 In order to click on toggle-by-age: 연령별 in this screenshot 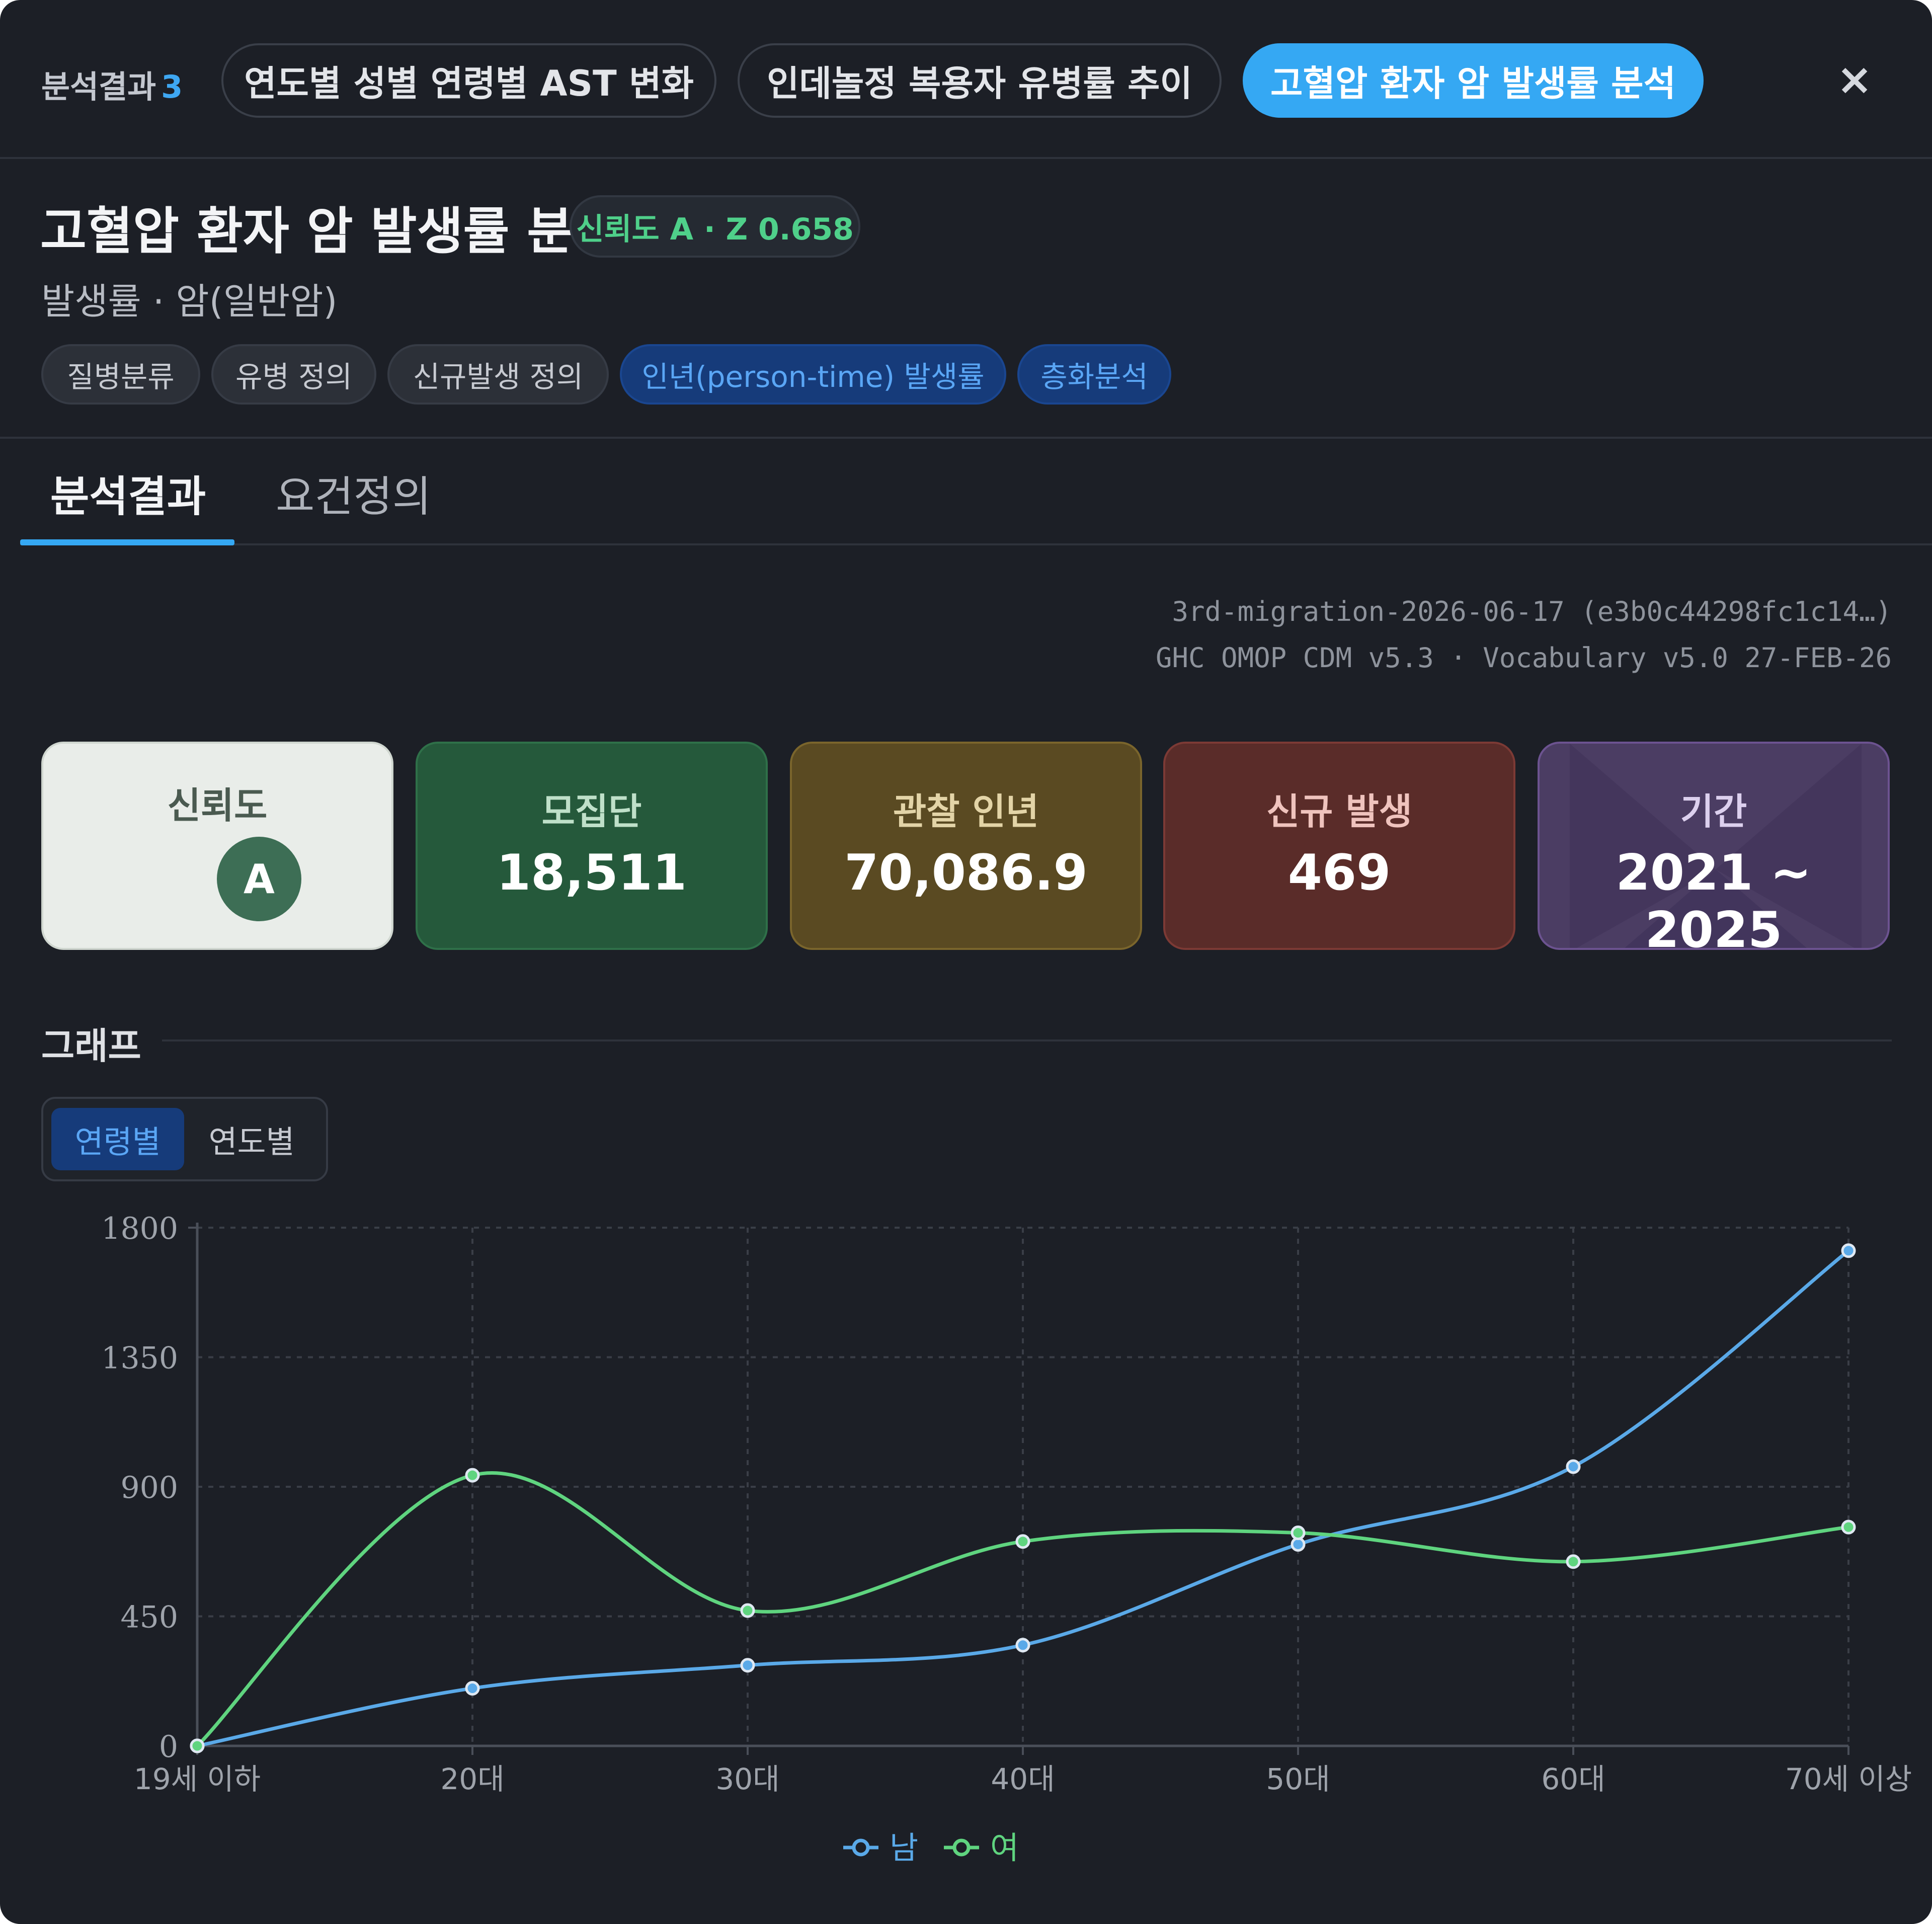, I will do `click(117, 1139)`.